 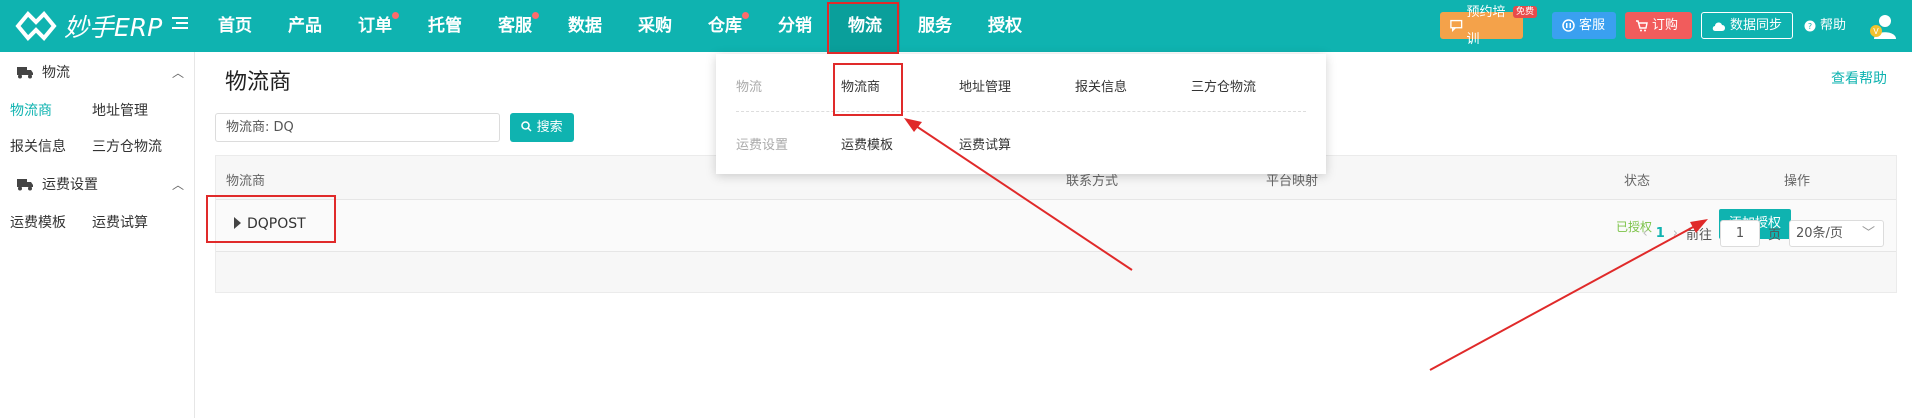 I want to click on sidebar-row: 运费模板 运费试算, so click(x=97, y=222).